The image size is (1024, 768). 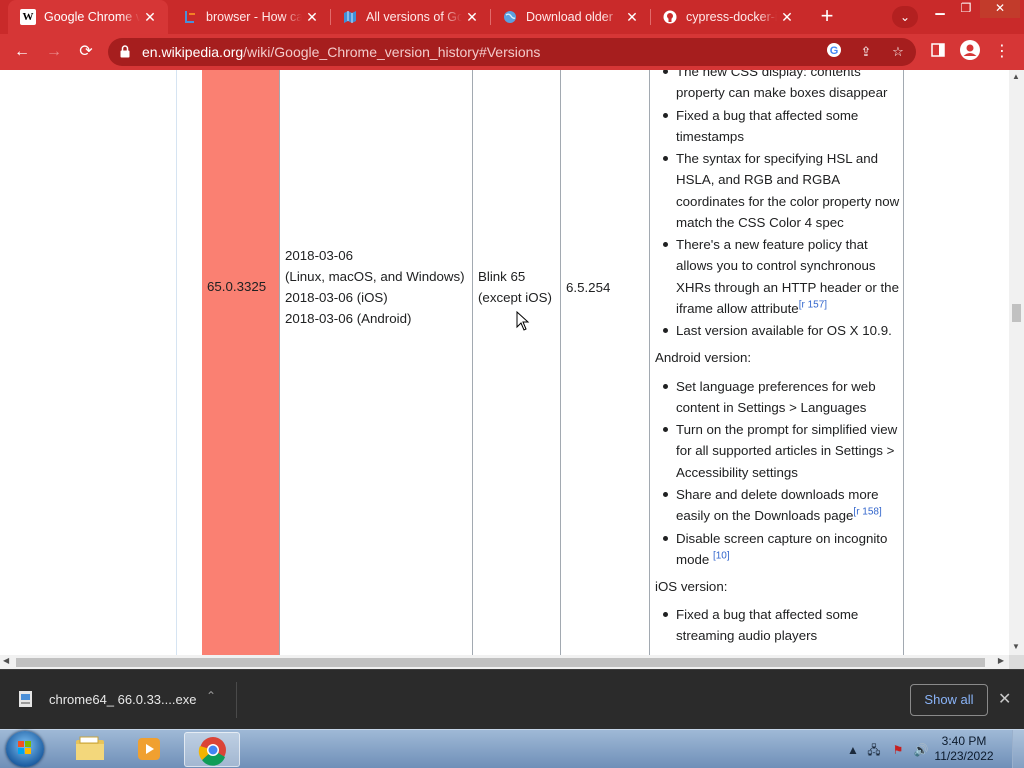 What do you see at coordinates (348, 318) in the screenshot?
I see `release-date-line: 2018-03-06 (Android)` at bounding box center [348, 318].